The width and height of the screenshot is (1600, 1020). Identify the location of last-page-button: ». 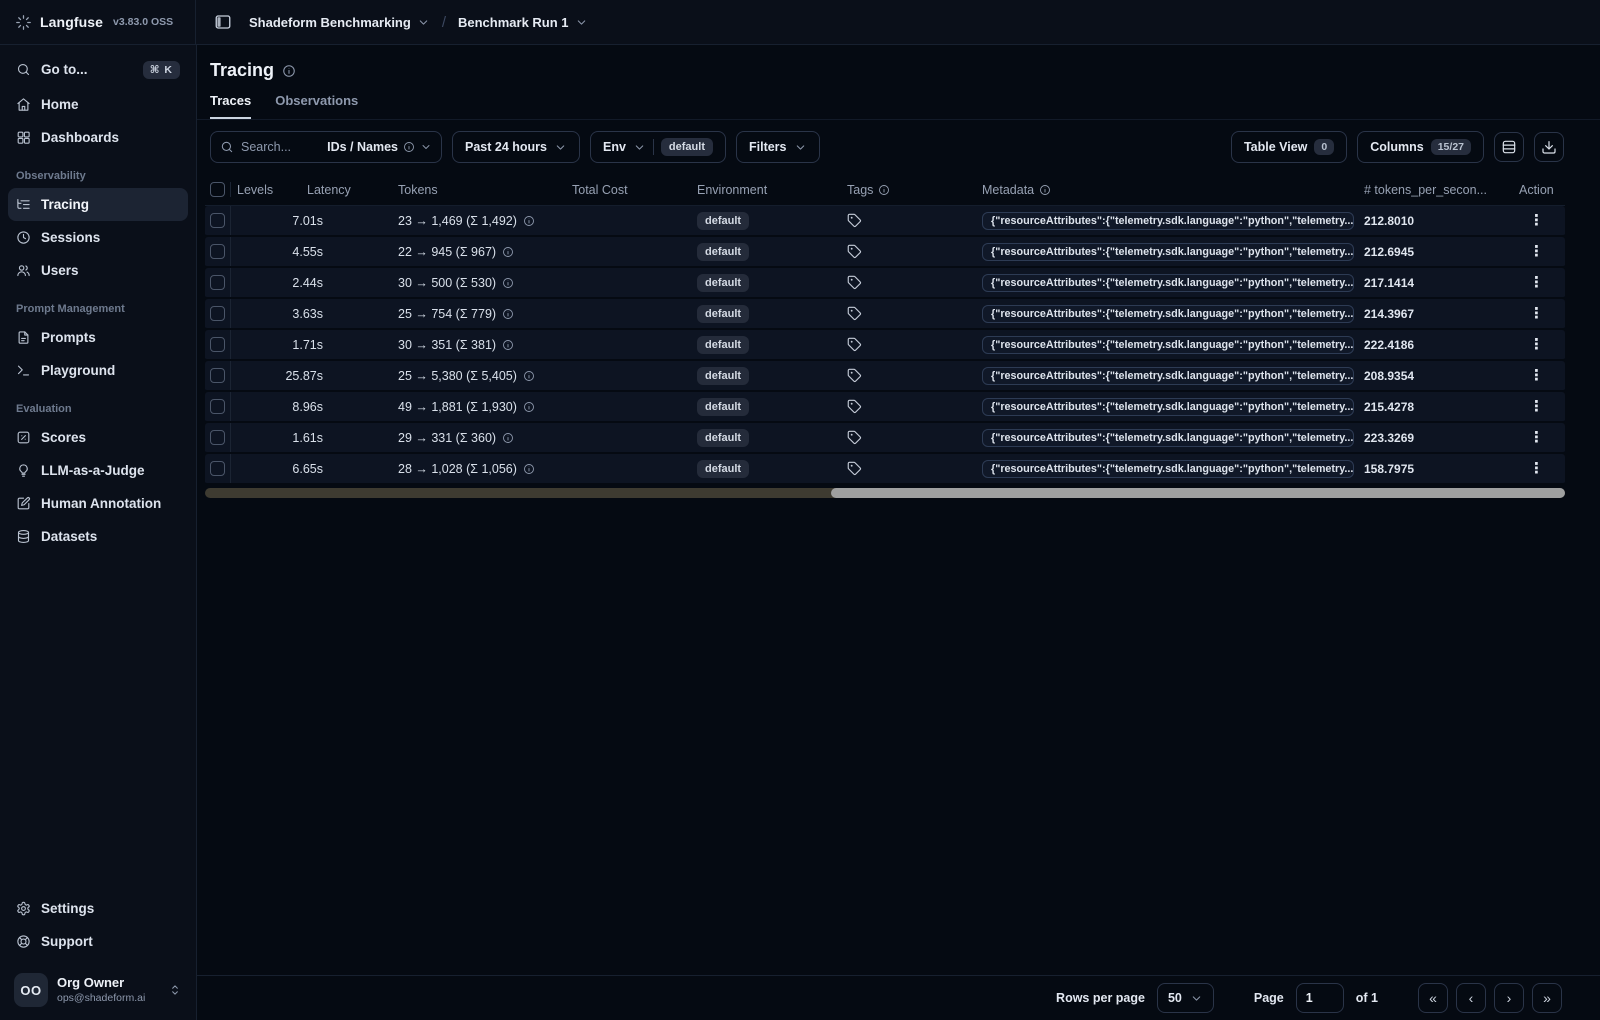
(1547, 998).